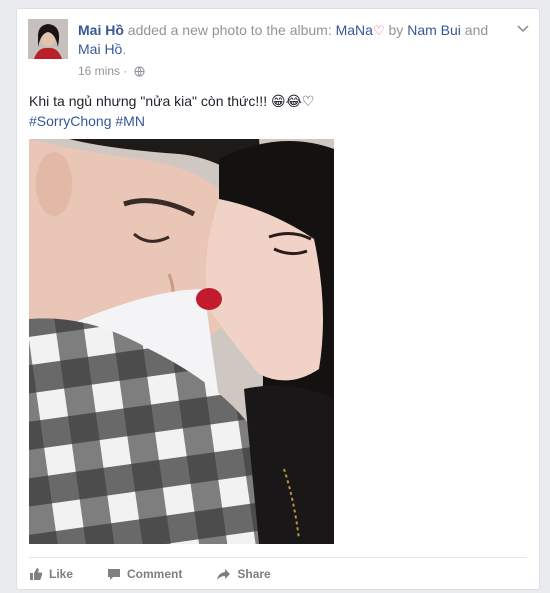 The height and width of the screenshot is (593, 550). I want to click on globe-icon, so click(139, 73).